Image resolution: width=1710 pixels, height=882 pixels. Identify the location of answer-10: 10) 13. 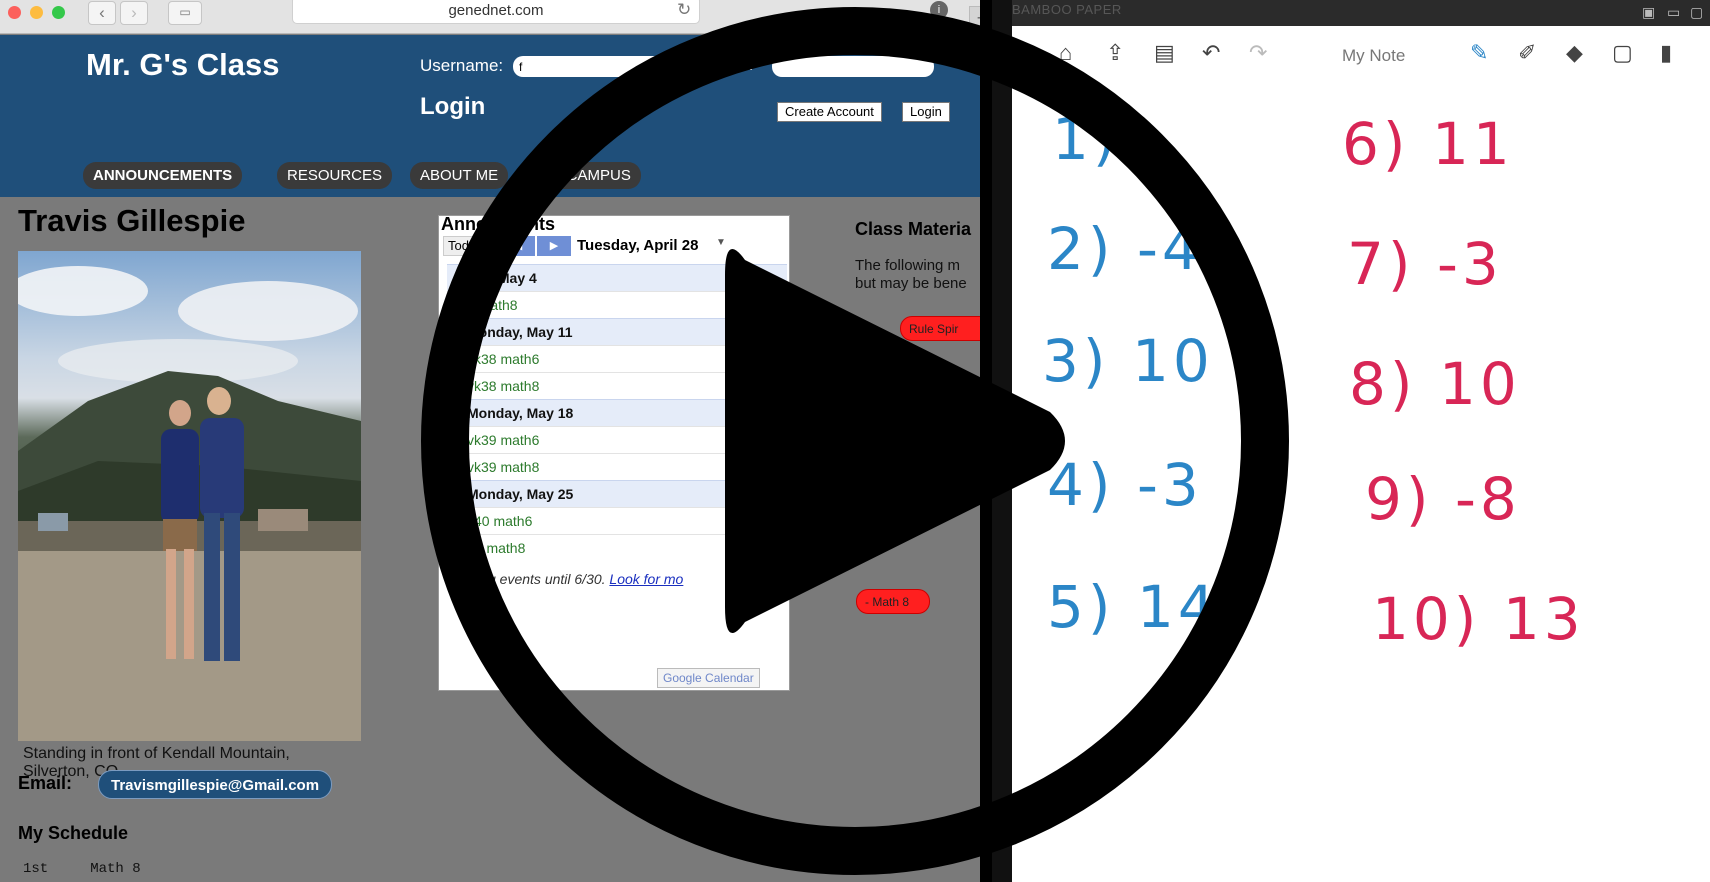
(1478, 619).